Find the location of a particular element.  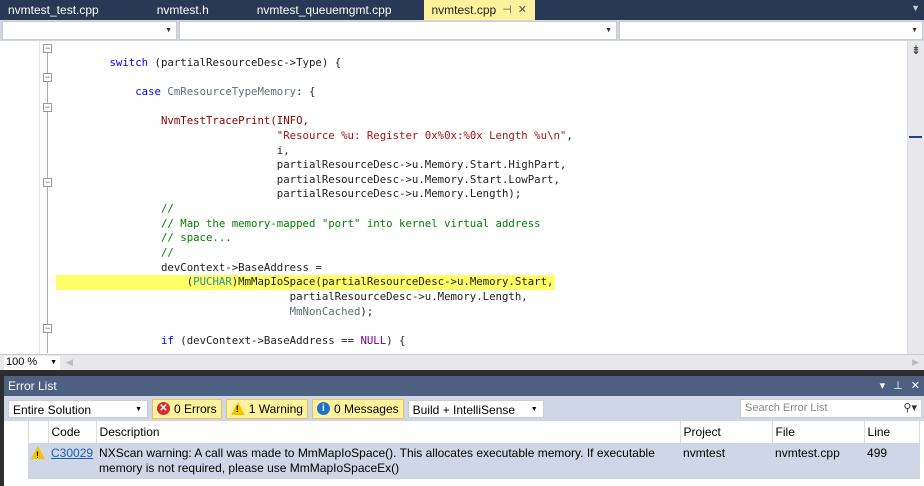

zoom-level: 100 % is located at coordinates (22, 362).